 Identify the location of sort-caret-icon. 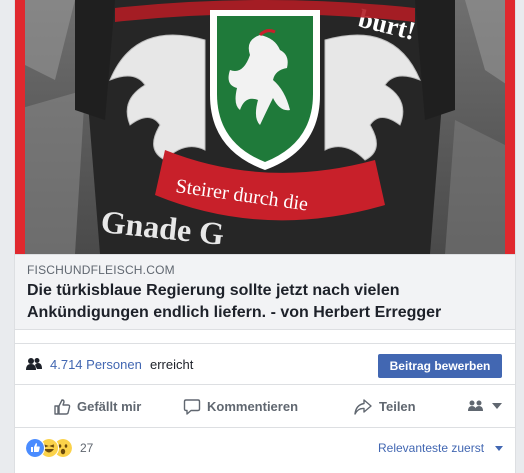
(499, 449).